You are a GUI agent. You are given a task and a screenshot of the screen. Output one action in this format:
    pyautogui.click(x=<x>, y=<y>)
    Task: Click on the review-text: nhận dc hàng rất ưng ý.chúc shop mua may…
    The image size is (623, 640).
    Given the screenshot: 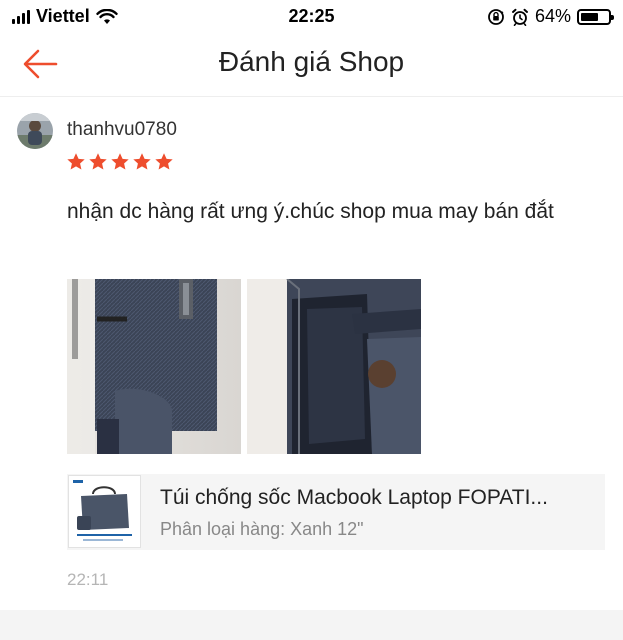 What is the action you would take?
    pyautogui.click(x=310, y=211)
    